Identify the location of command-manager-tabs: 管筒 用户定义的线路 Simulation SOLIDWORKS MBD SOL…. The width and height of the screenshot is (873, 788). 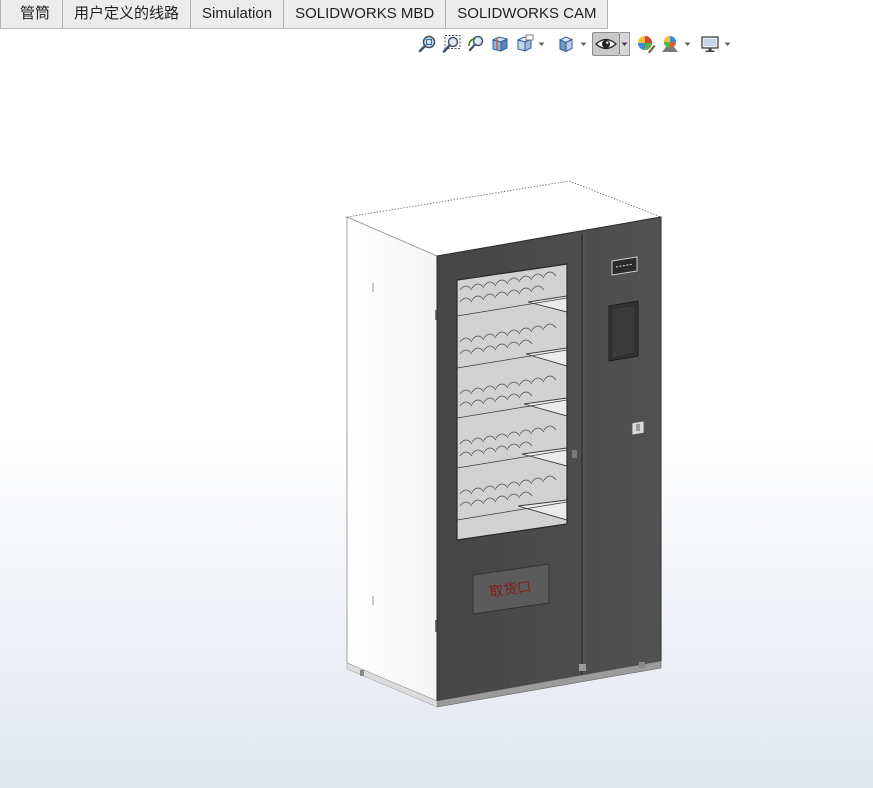
(304, 14).